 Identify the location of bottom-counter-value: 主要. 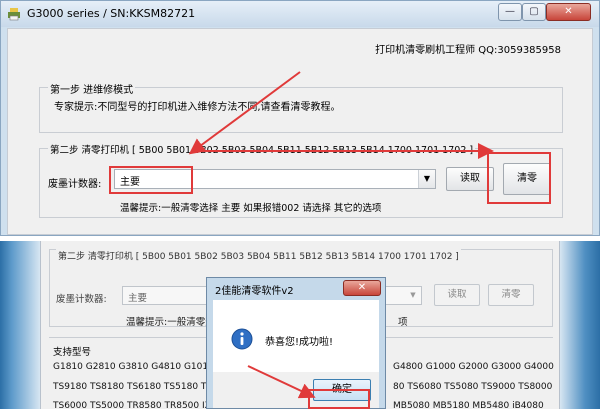
(138, 298).